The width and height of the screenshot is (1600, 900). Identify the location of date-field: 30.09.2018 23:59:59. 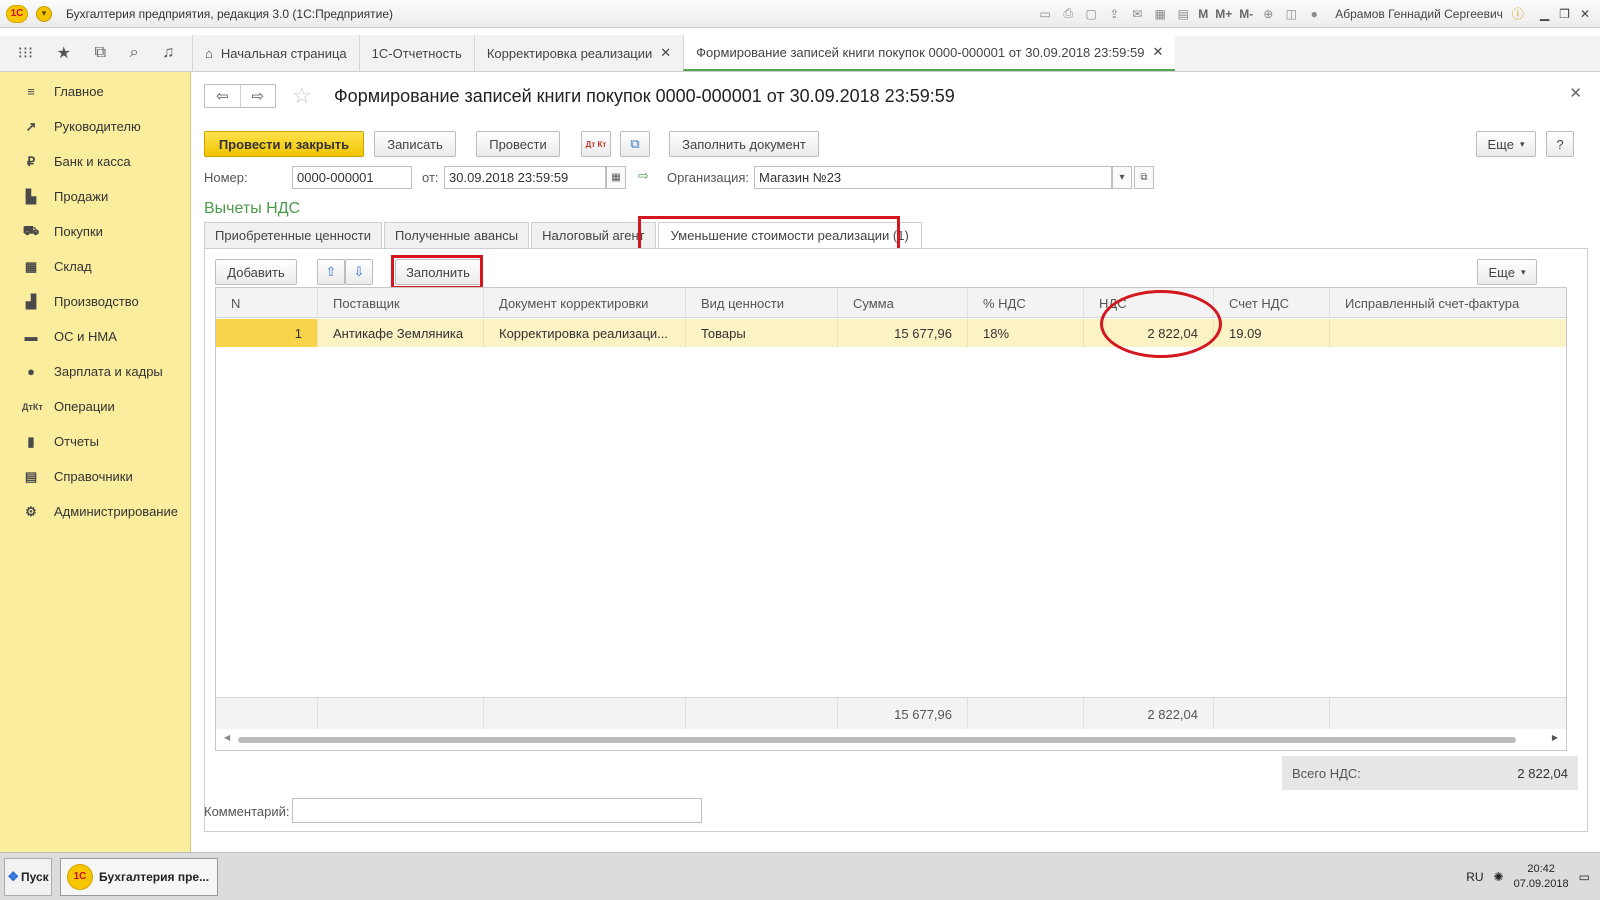
(525, 177).